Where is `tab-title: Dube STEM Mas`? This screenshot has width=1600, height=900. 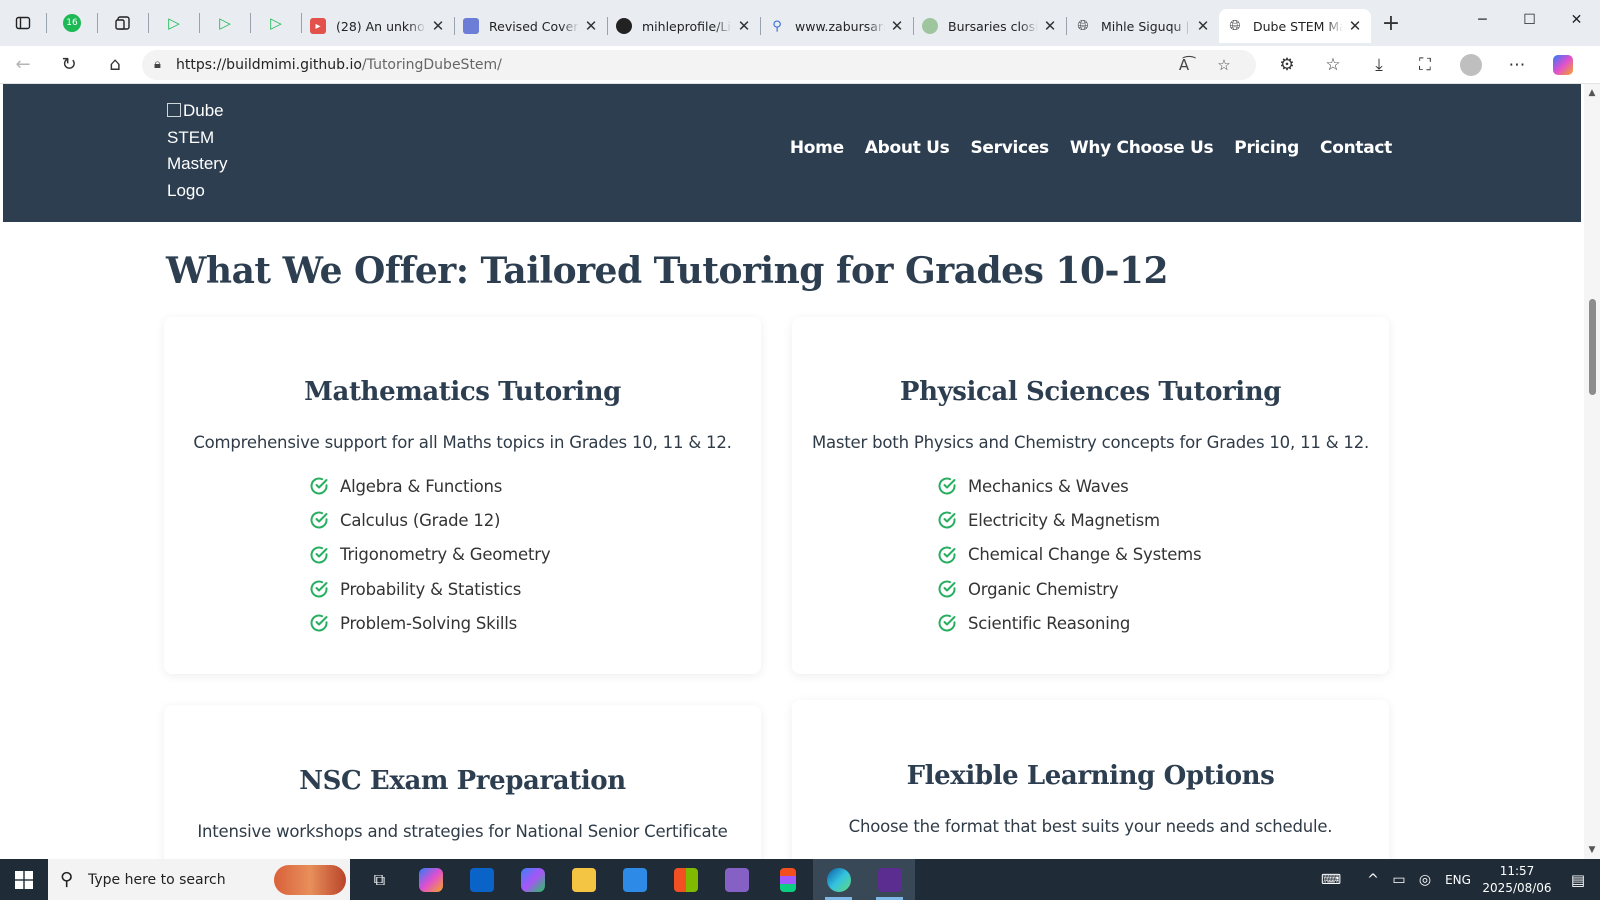 tab-title: Dube STEM Mas is located at coordinates (1298, 26).